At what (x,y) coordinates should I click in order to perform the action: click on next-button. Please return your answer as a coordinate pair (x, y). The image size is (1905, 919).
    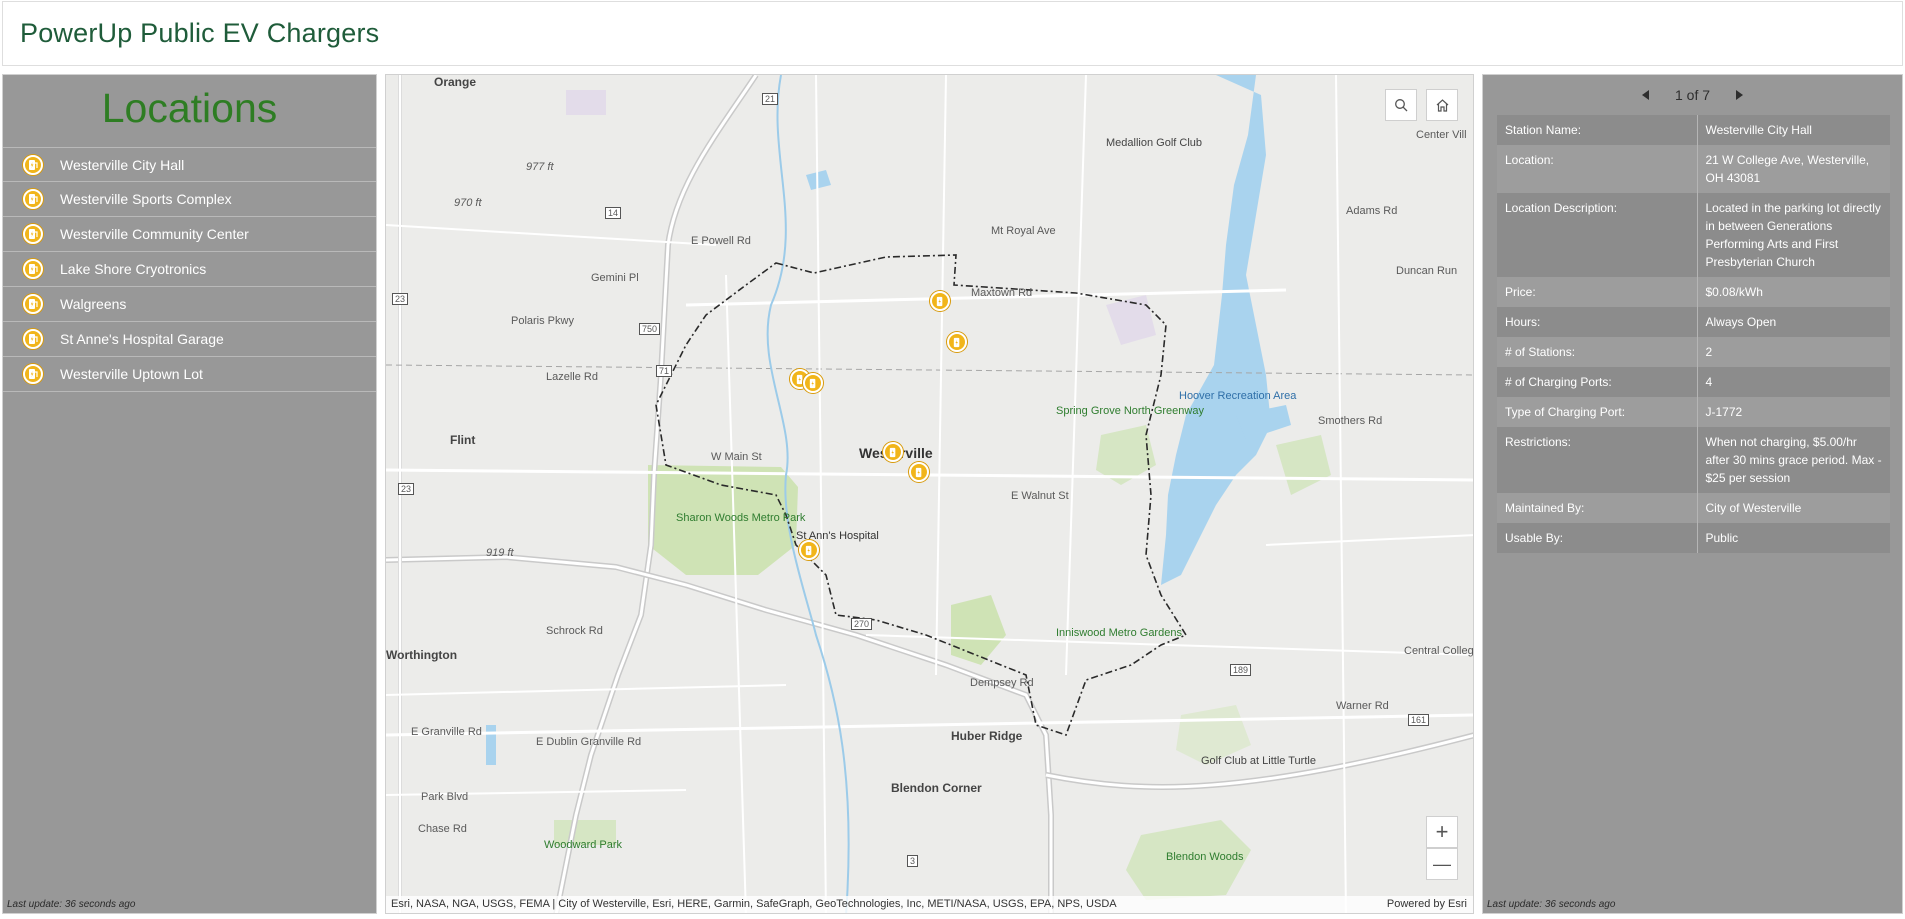
    Looking at the image, I should click on (1739, 95).